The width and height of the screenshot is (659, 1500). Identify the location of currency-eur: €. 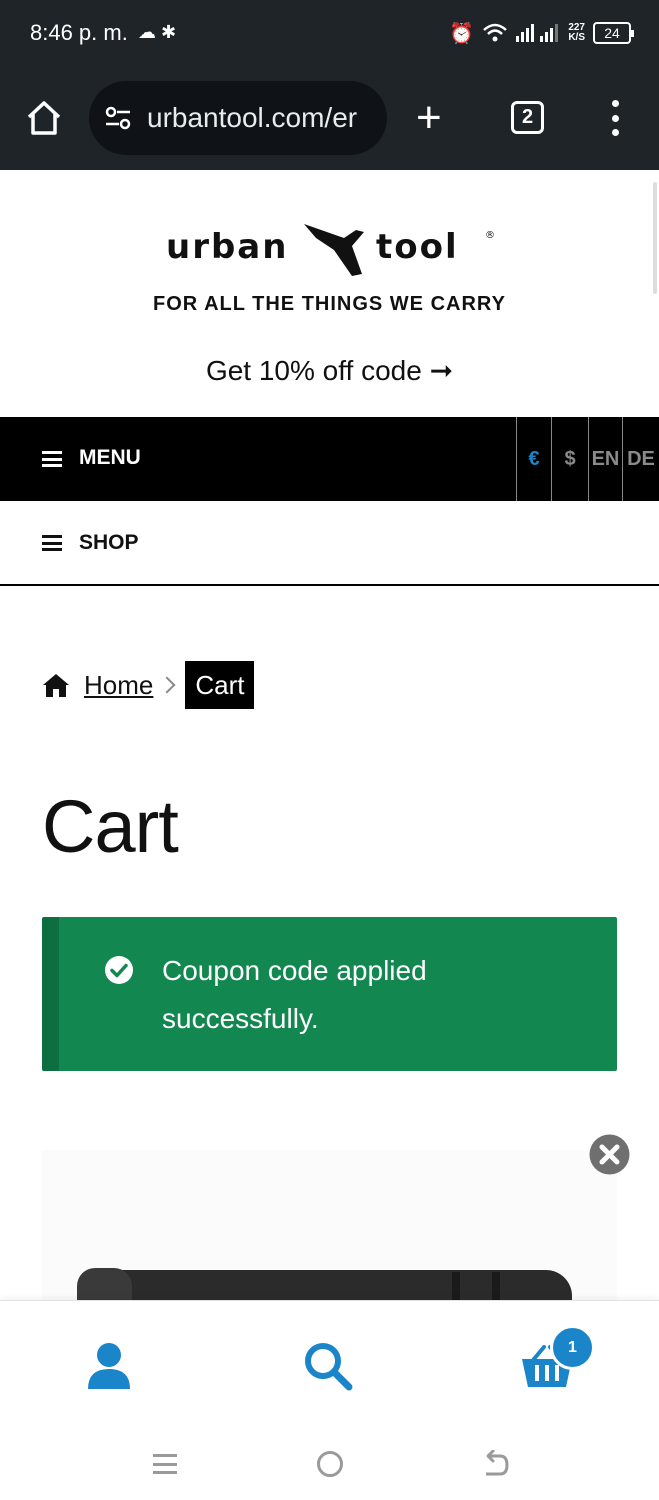
(533, 459).